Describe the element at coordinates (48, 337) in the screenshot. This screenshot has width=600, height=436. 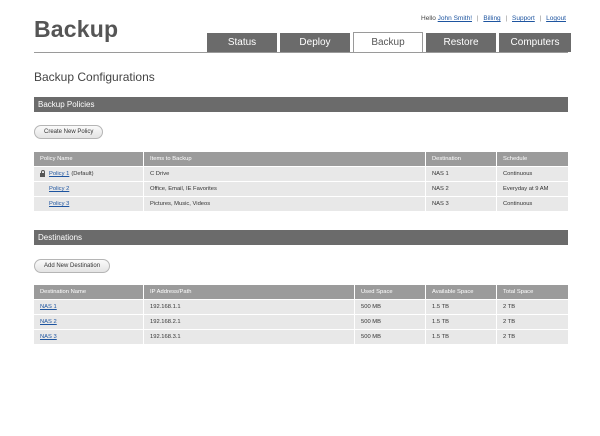
I see `destination-link: NAS 3` at that location.